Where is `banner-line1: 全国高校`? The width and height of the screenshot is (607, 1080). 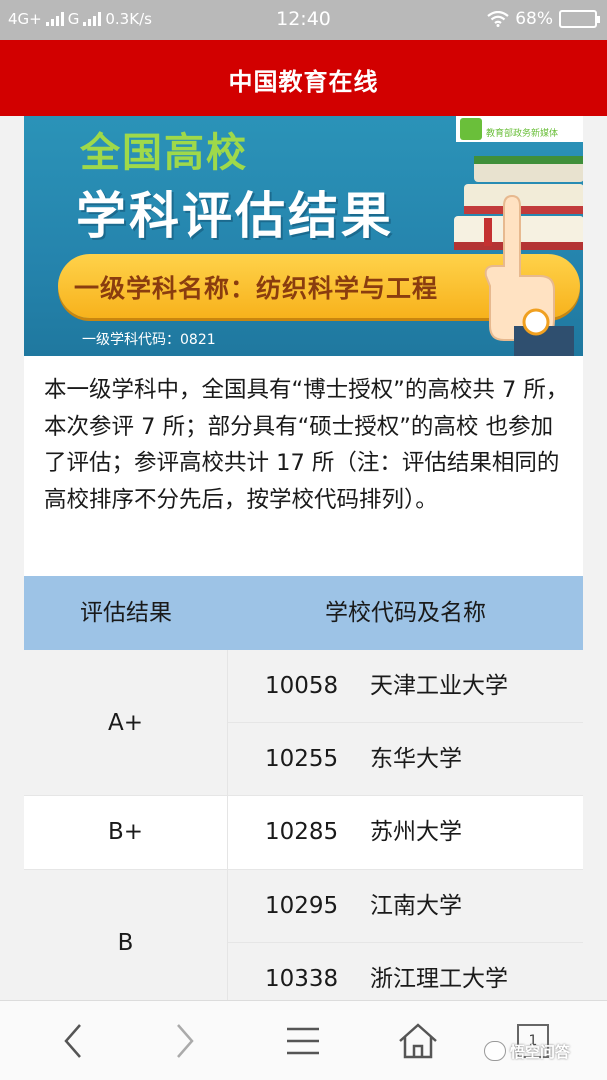
banner-line1: 全国高校 is located at coordinates (164, 153).